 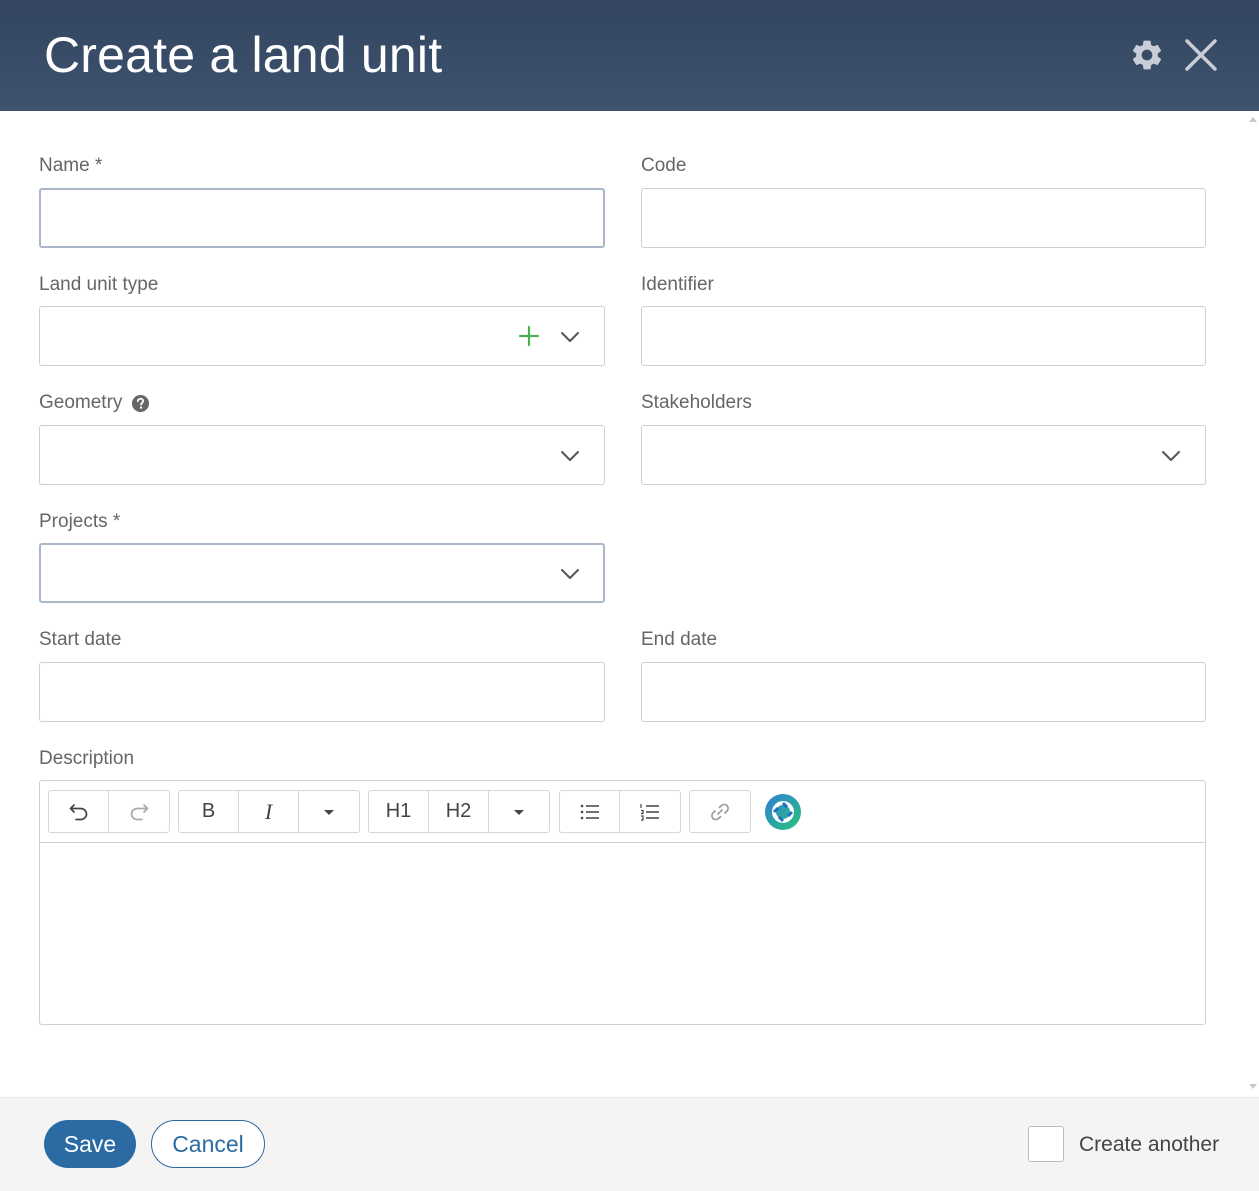 What do you see at coordinates (322, 573) in the screenshot?
I see `projects-select` at bounding box center [322, 573].